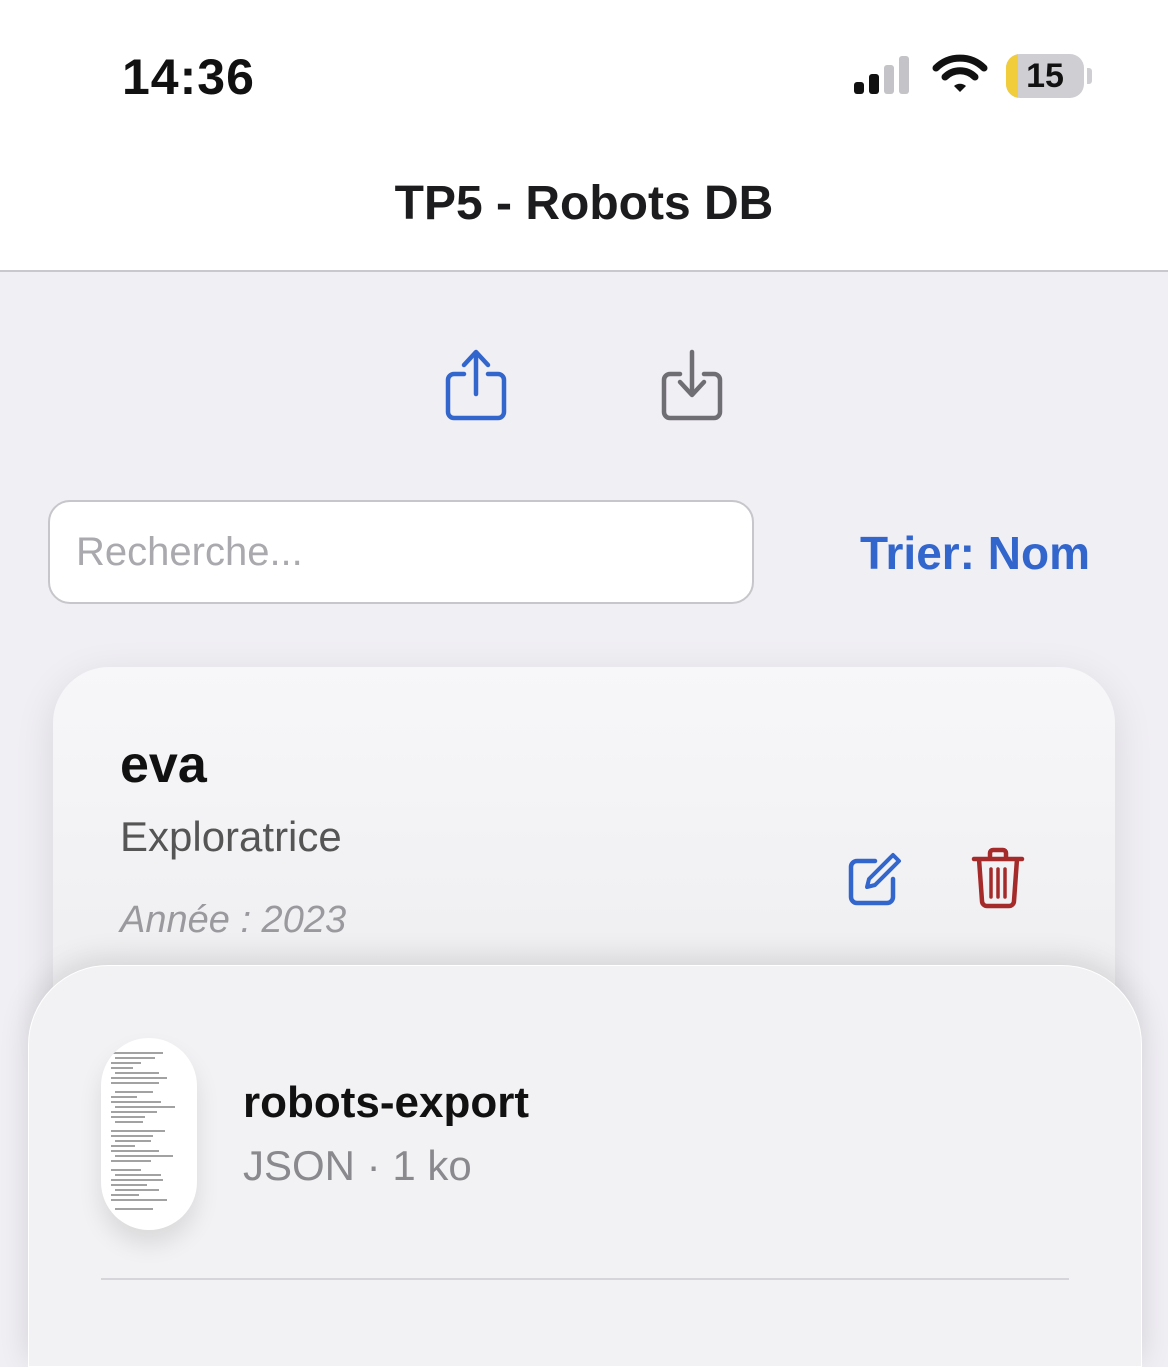  Describe the element at coordinates (584, 203) in the screenshot. I see `page-title: TP5 - Robots DB` at that location.